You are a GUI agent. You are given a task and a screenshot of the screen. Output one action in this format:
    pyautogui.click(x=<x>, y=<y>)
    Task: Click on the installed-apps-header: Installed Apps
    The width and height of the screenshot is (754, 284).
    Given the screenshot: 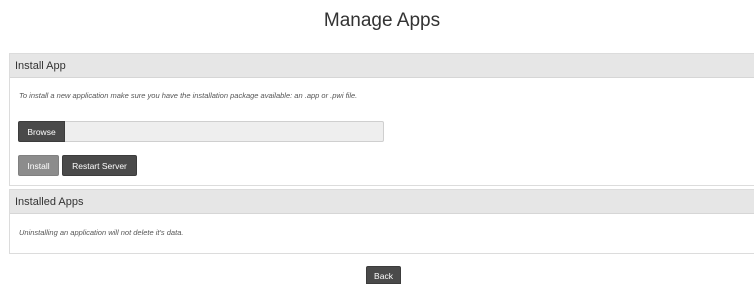 What is the action you would take?
    pyautogui.click(x=382, y=202)
    